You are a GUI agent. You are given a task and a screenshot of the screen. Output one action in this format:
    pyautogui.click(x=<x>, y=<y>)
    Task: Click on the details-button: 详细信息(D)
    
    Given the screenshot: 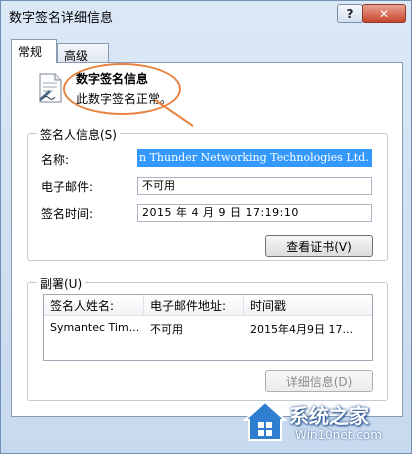 What is the action you would take?
    pyautogui.click(x=319, y=381)
    